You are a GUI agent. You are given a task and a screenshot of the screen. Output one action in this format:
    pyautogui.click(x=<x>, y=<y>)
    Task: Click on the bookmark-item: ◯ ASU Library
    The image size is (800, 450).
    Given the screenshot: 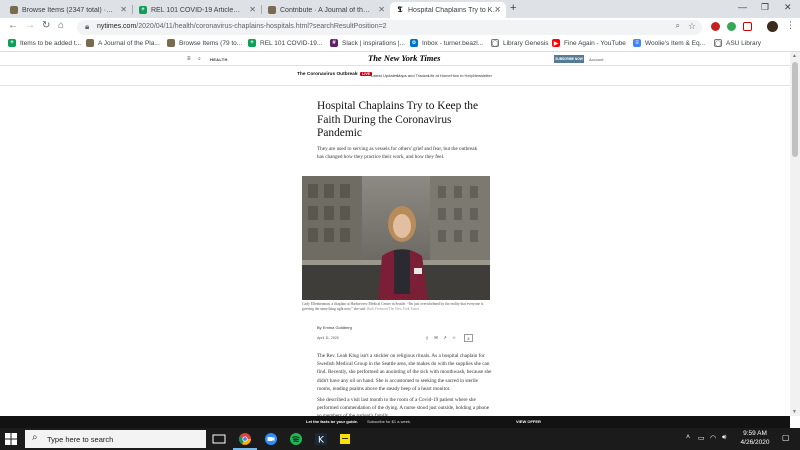 What is the action you would take?
    pyautogui.click(x=737, y=43)
    